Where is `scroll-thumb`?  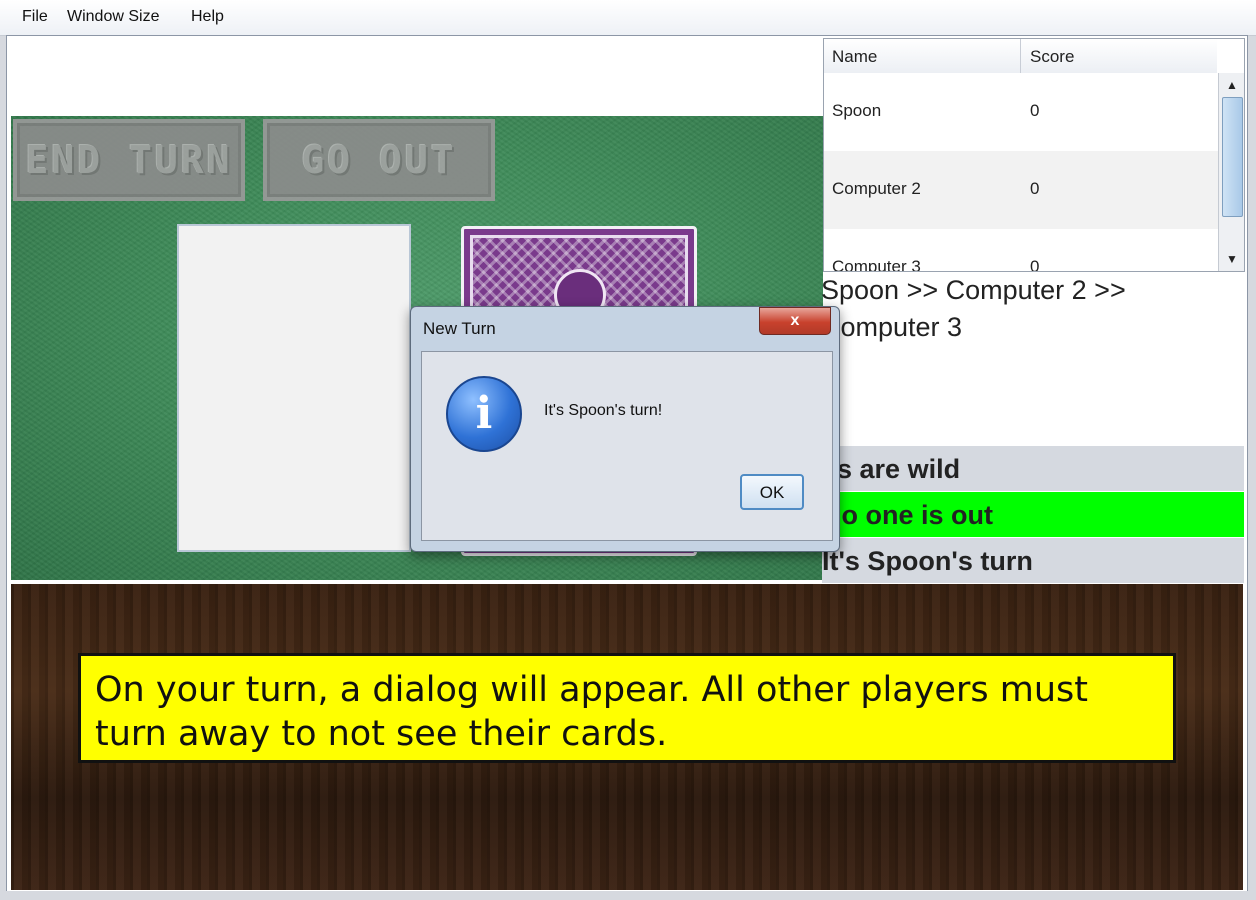 scroll-thumb is located at coordinates (1232, 157).